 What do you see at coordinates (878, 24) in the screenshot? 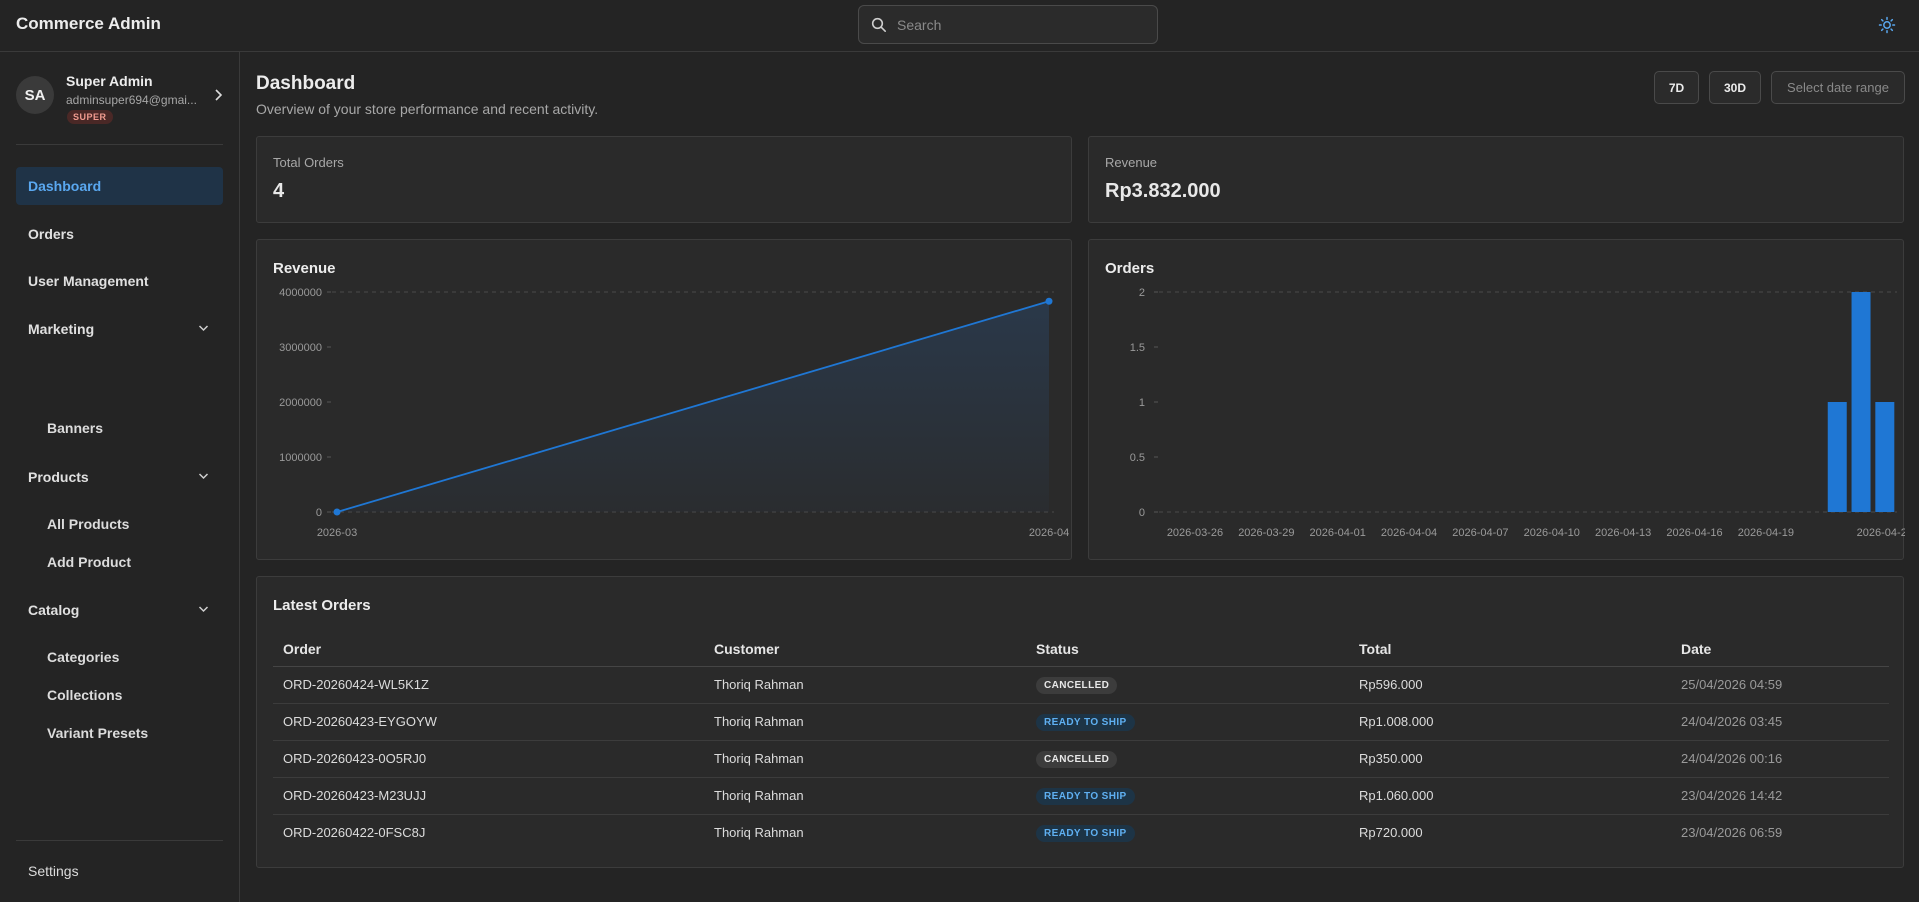
I see `search-icon` at bounding box center [878, 24].